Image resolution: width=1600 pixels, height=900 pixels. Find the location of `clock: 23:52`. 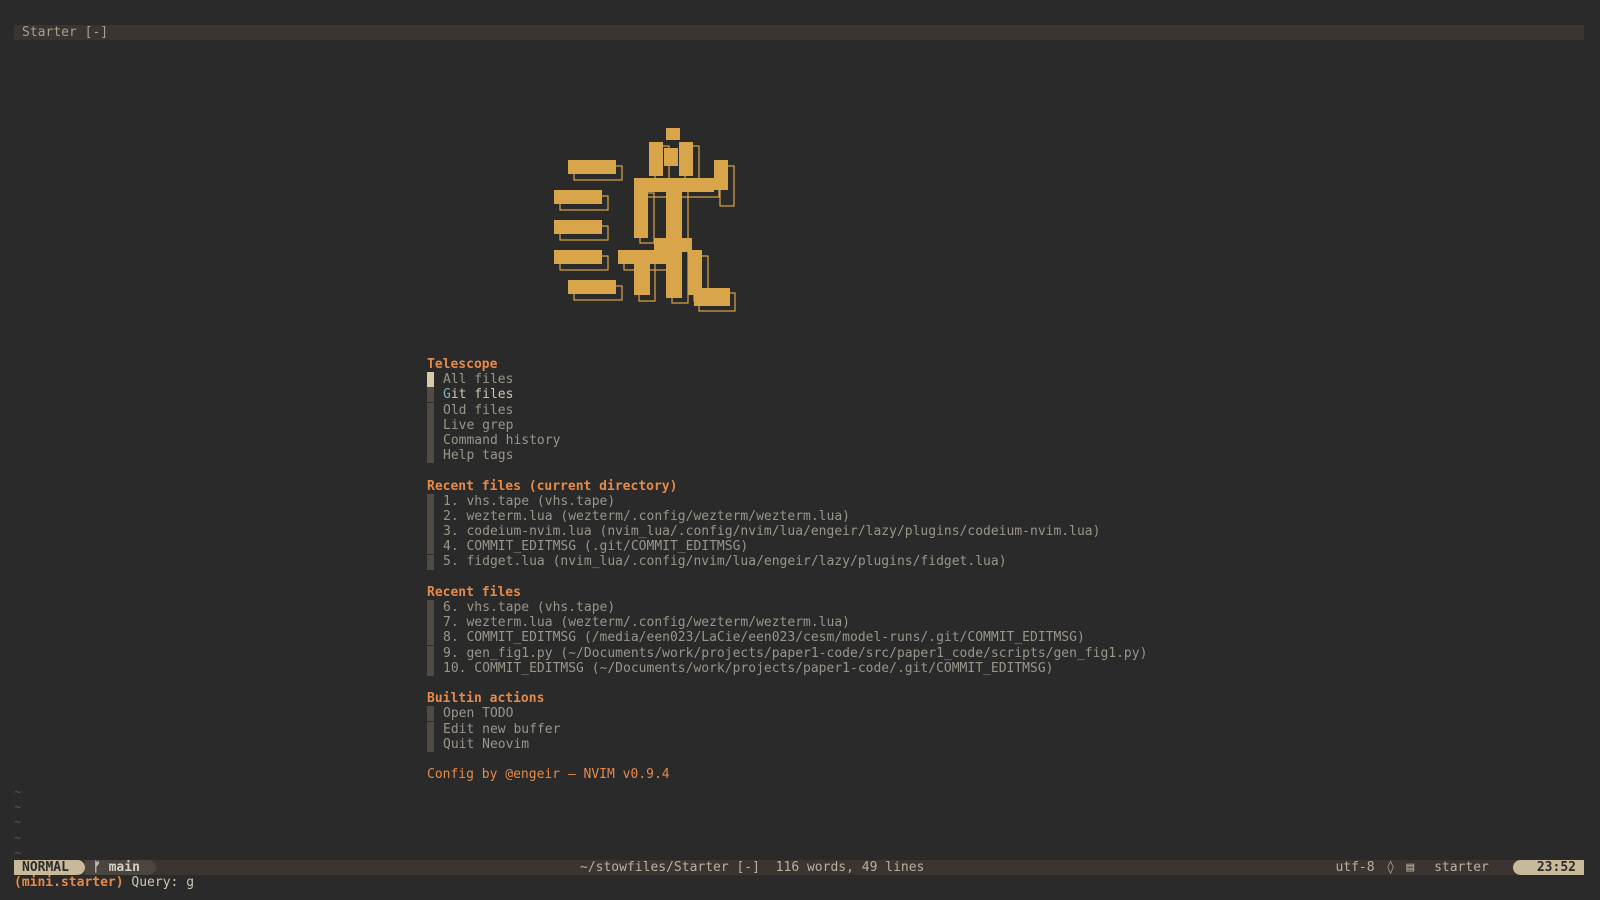

clock: 23:52 is located at coordinates (1548, 867).